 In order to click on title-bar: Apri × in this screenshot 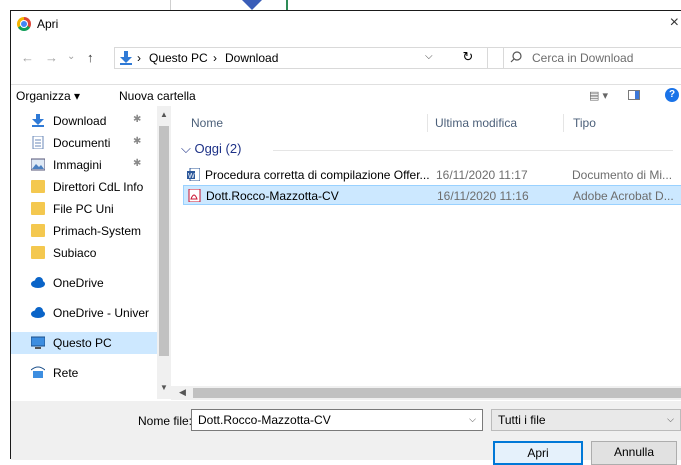, I will do `click(346, 25)`.